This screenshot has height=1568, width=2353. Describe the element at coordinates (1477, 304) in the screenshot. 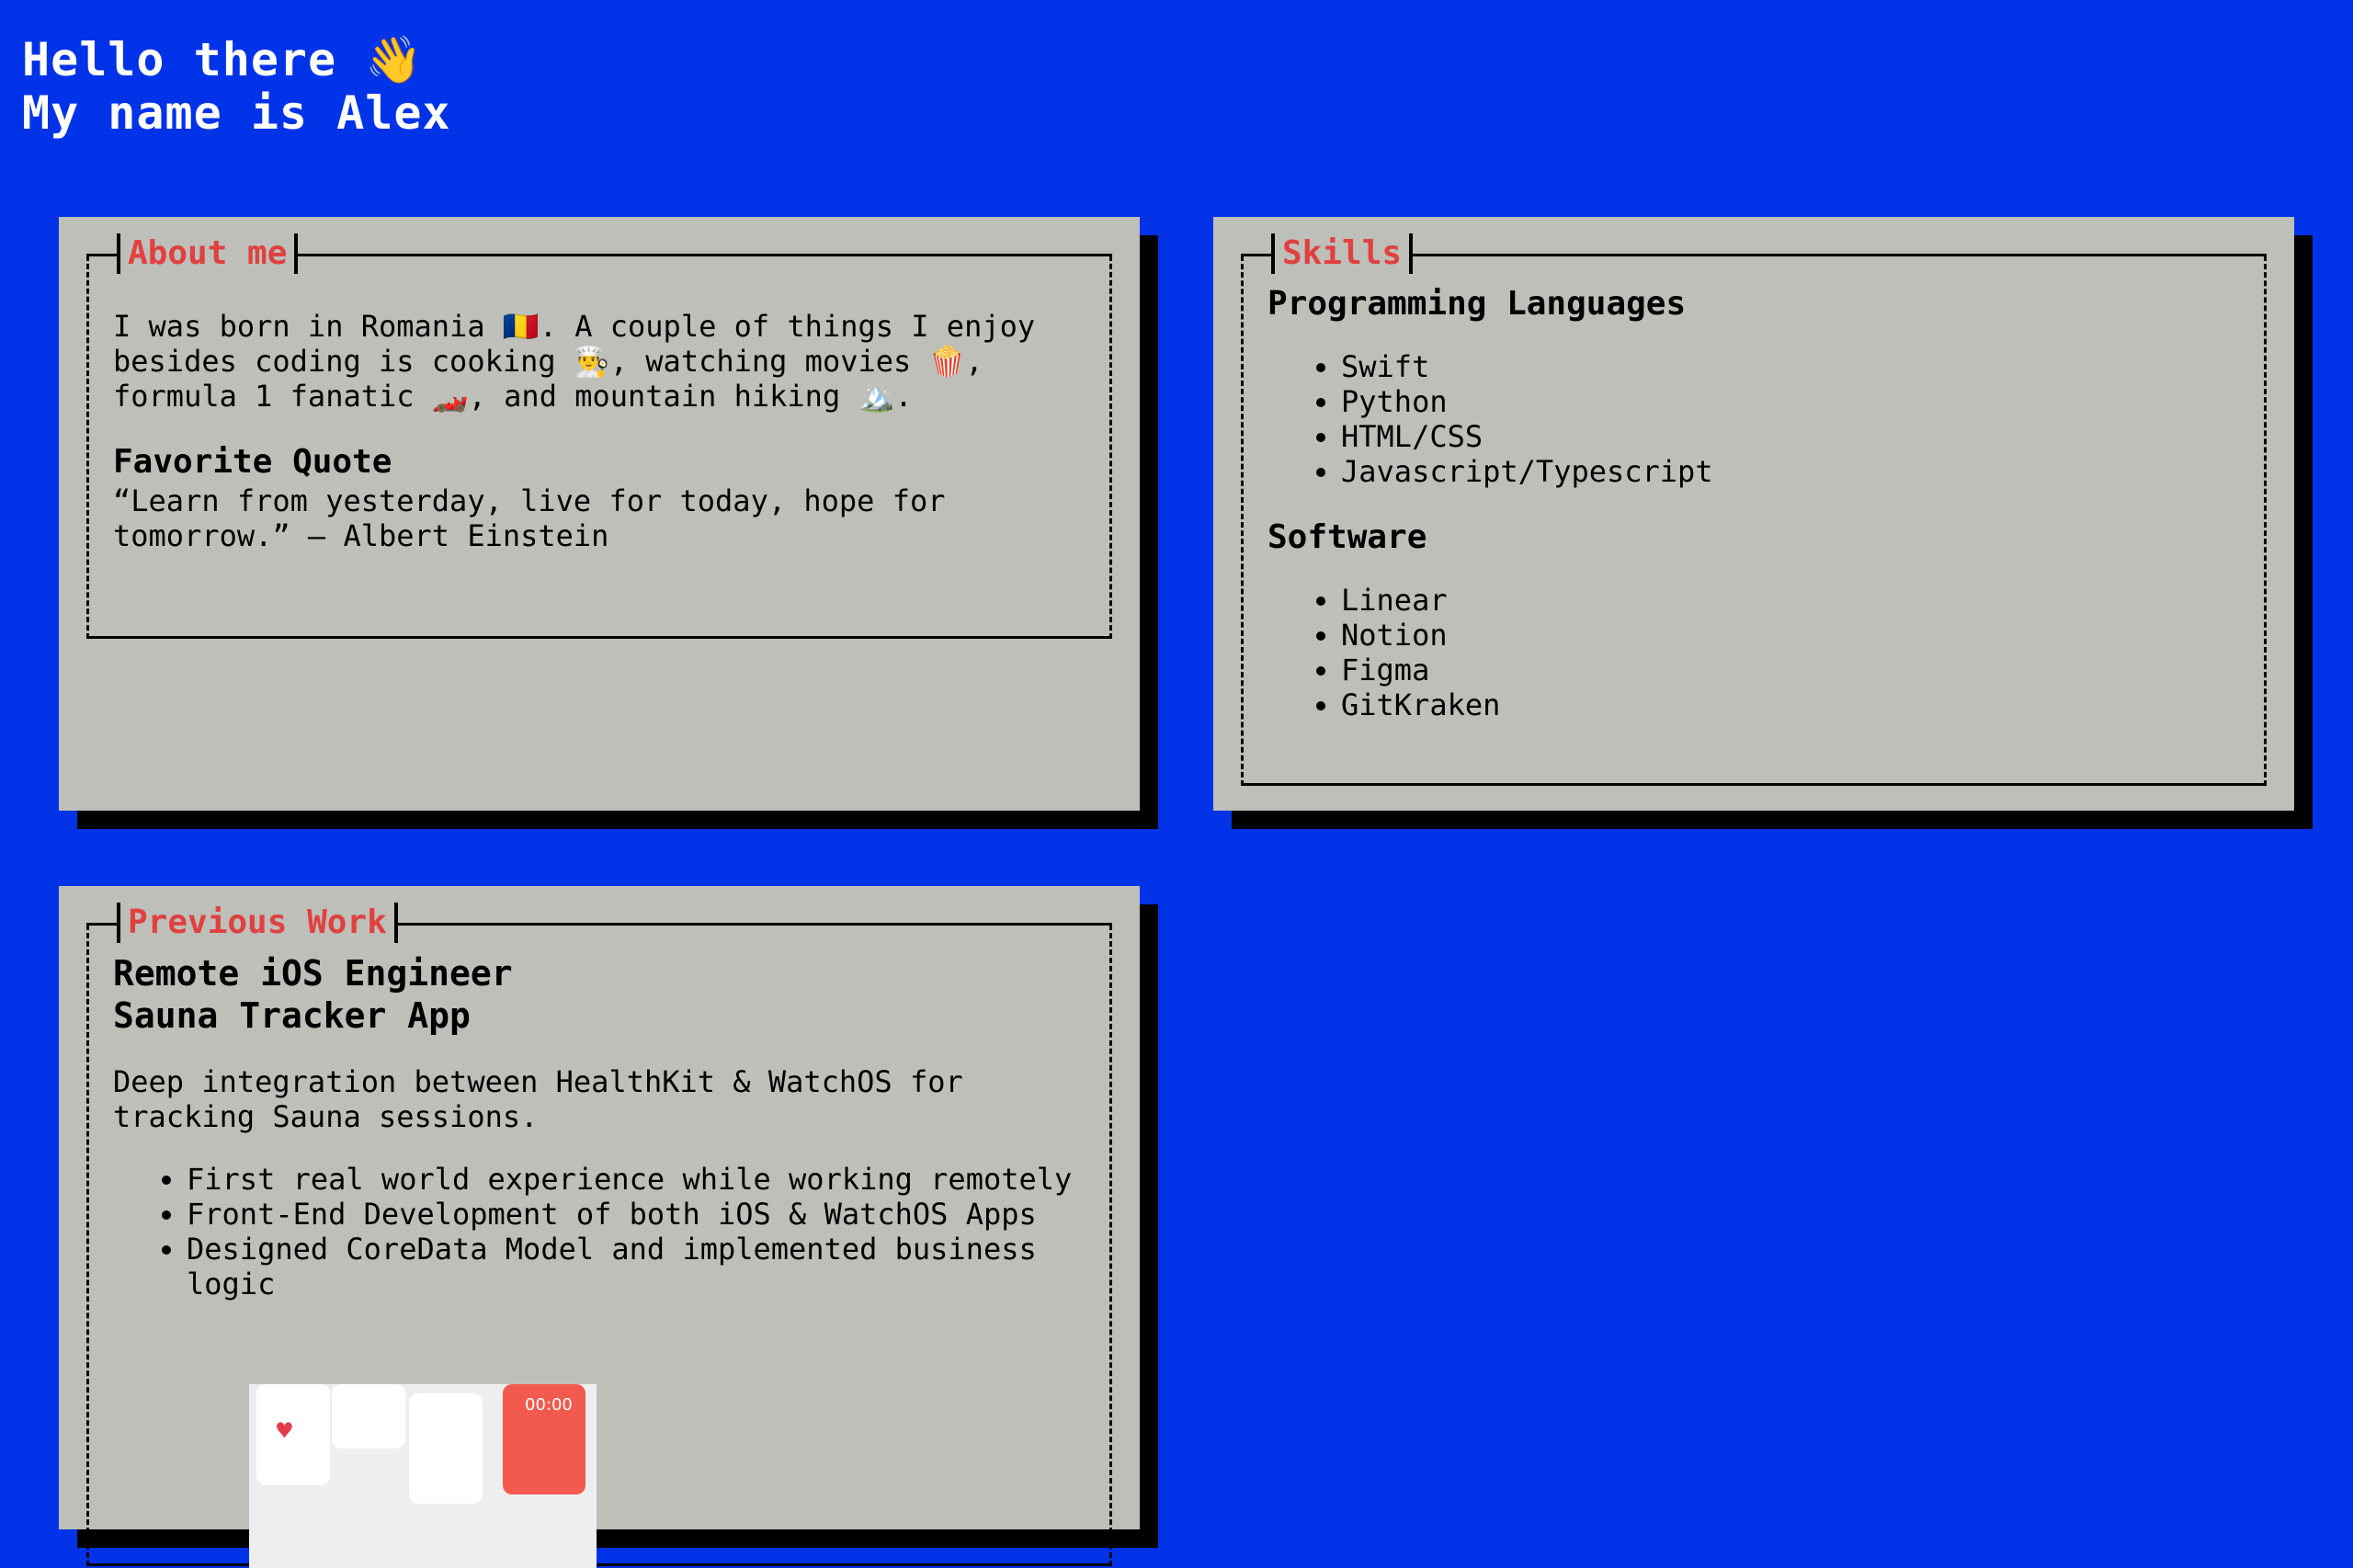

I see `languages-heading: Programming Languages` at that location.